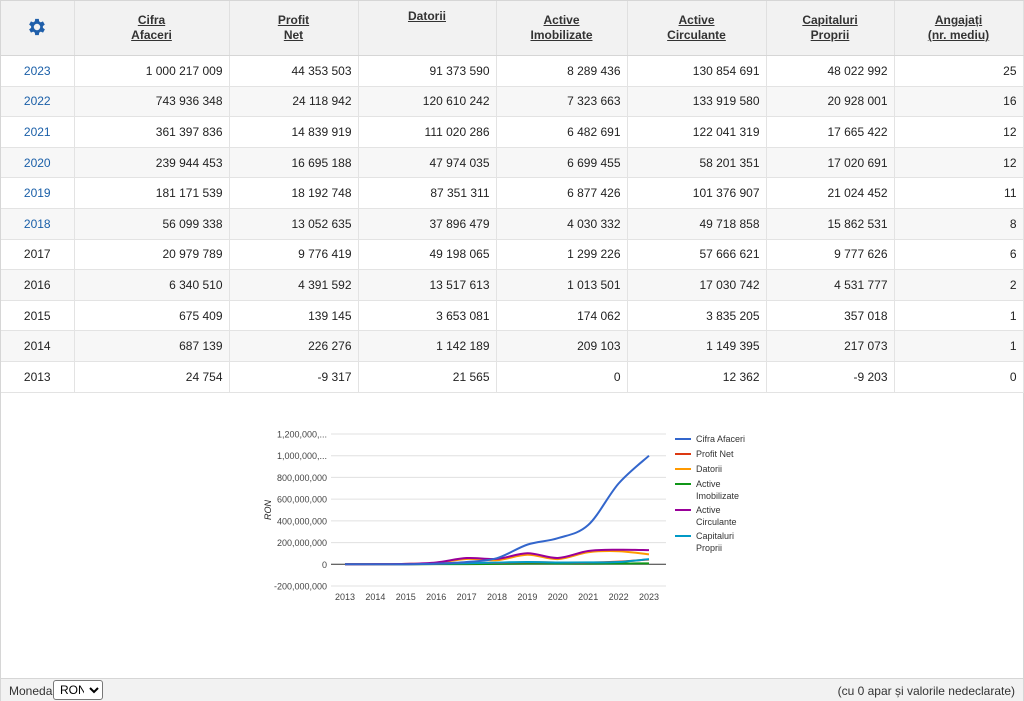 Image resolution: width=1024 pixels, height=701 pixels. Describe the element at coordinates (268, 510) in the screenshot. I see `y-axis-label: RON` at that location.